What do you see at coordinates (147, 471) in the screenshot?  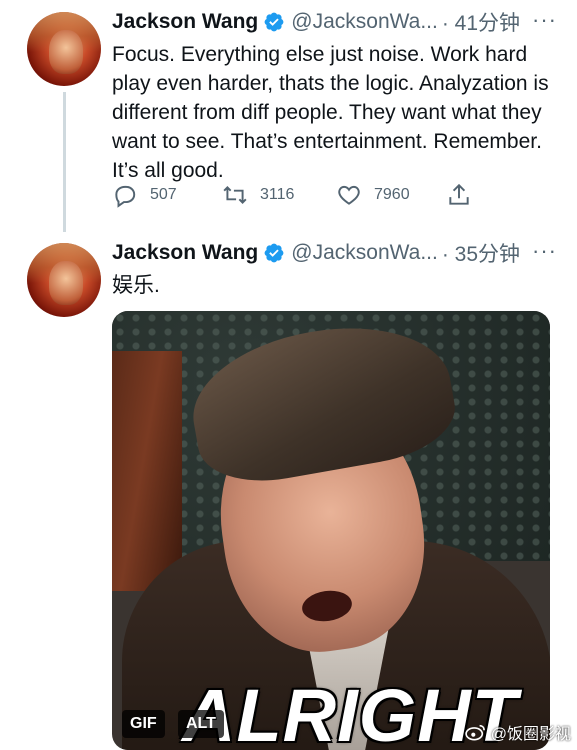 I see `media-railing` at bounding box center [147, 471].